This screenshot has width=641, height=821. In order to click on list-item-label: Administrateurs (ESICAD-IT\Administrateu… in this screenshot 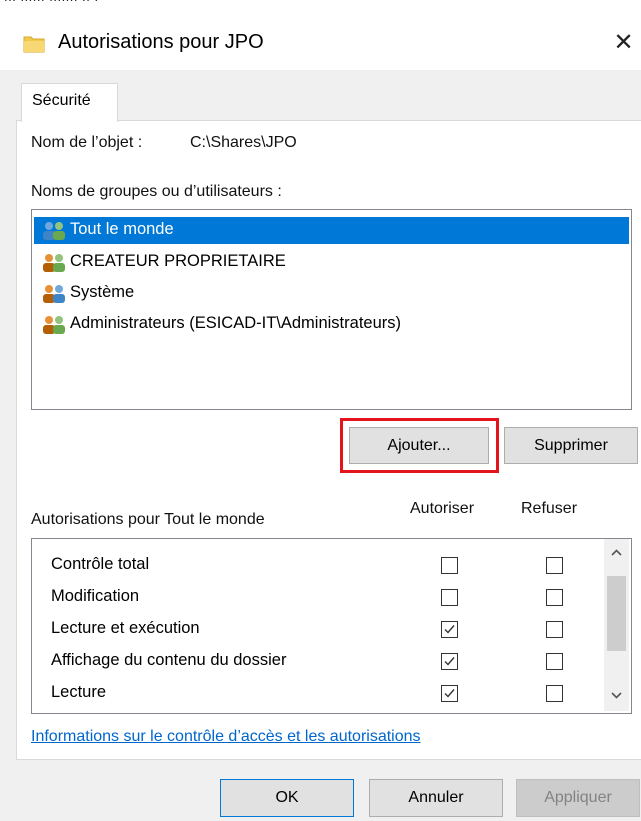, I will do `click(235, 323)`.